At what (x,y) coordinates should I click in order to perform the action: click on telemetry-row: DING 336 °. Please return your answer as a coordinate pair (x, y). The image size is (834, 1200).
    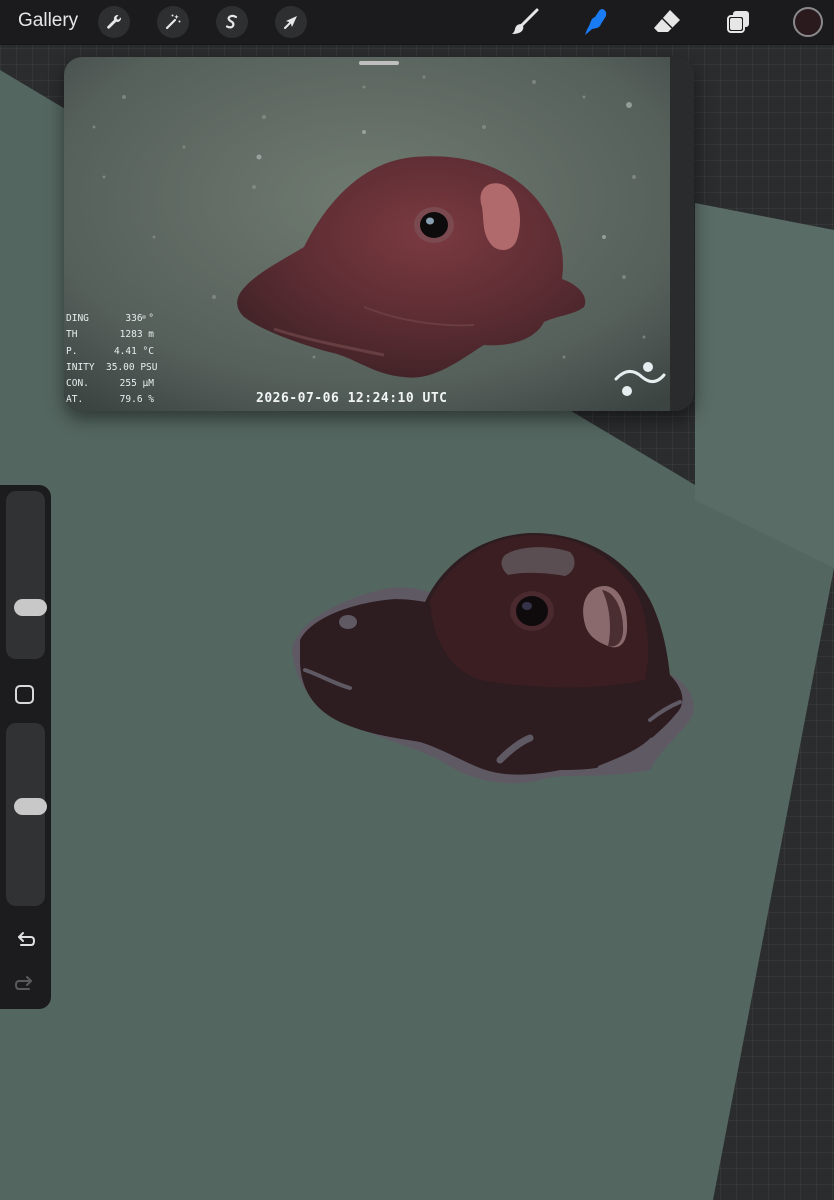
    Looking at the image, I should click on (110, 318).